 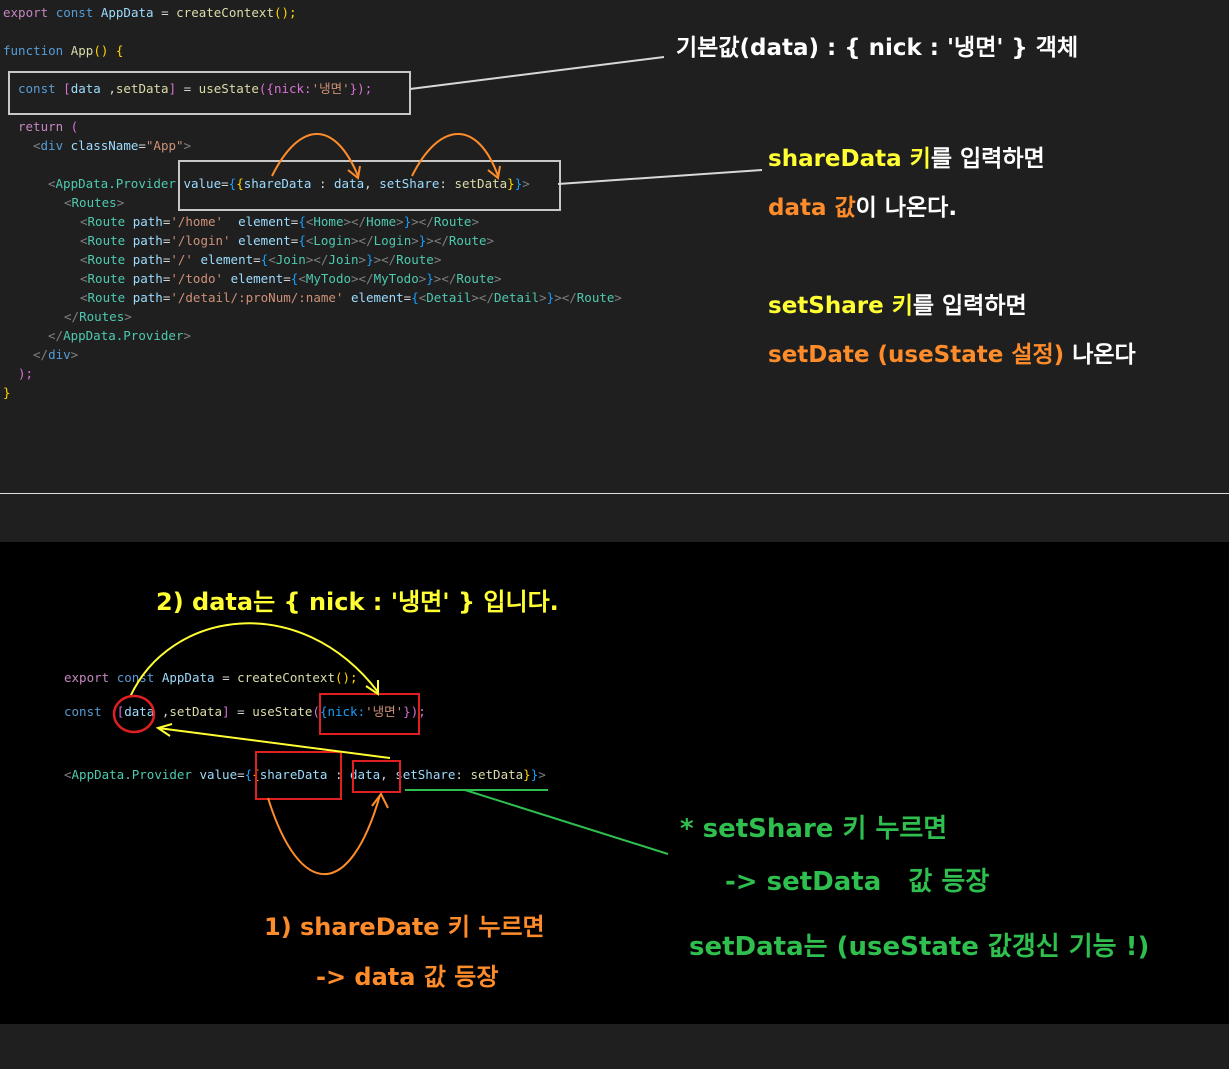 I want to click on code-line-close-div: </div>, so click(x=56, y=354).